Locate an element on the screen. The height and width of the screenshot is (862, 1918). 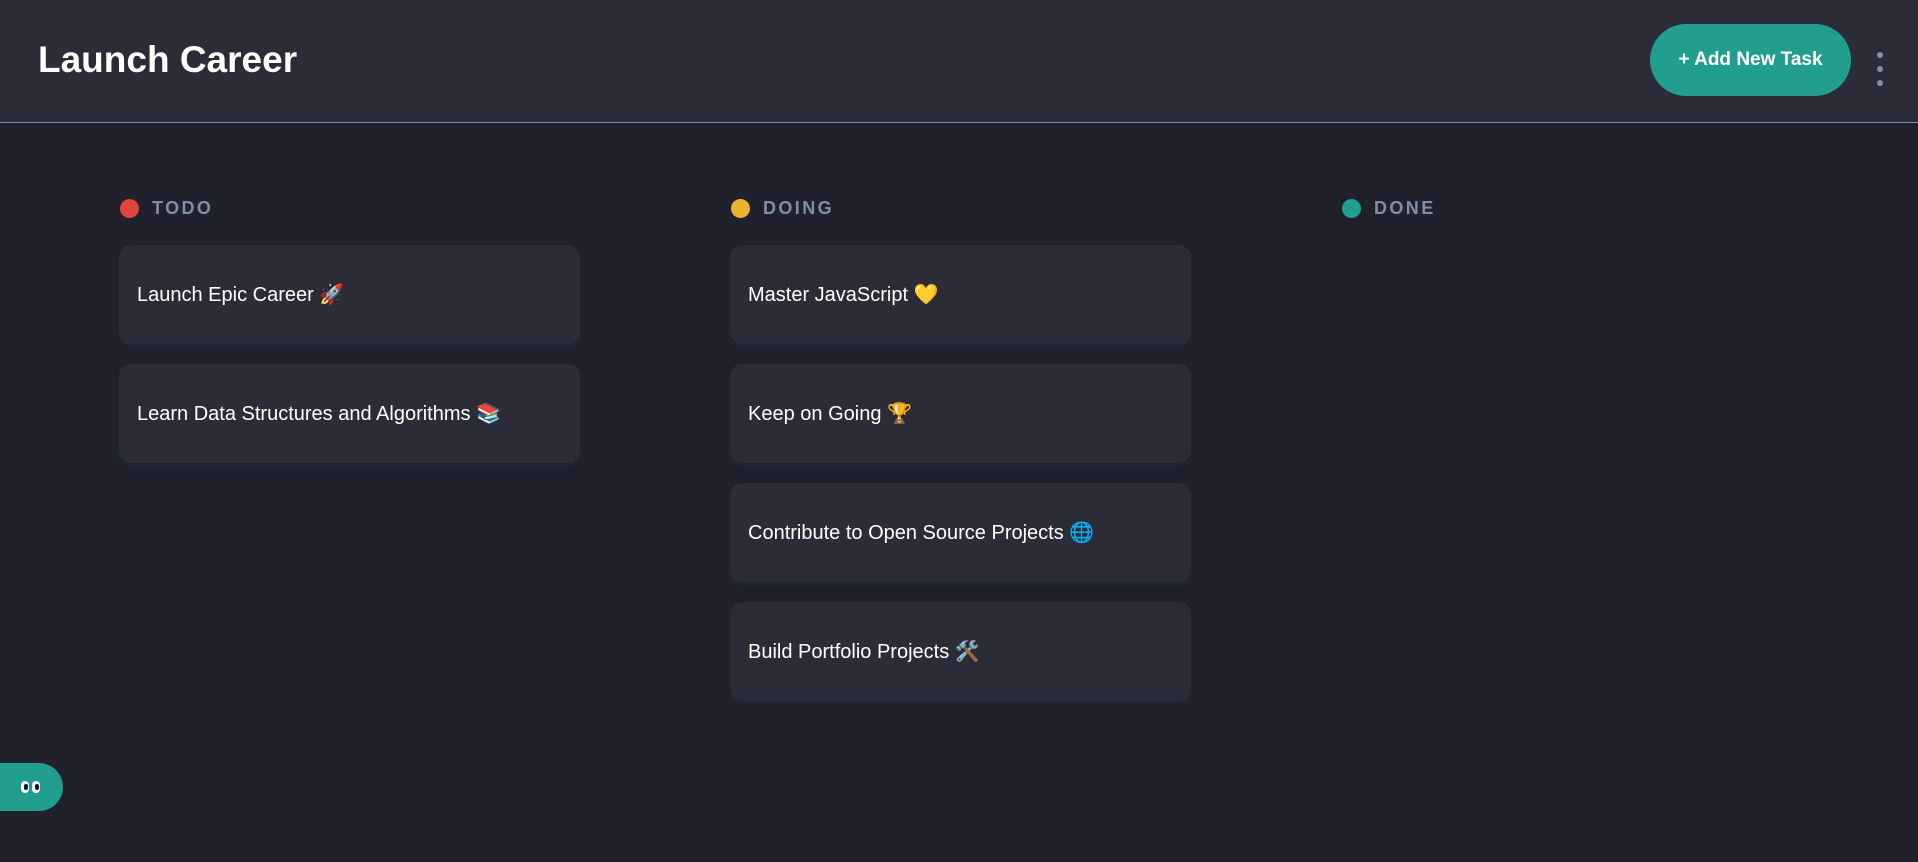
eyes-icon is located at coordinates (30, 787).